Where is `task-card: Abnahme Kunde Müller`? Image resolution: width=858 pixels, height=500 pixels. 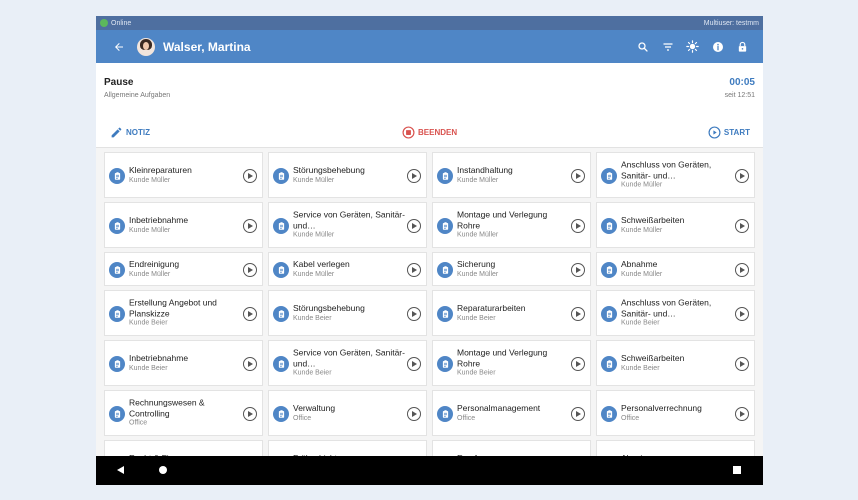 task-card: Abnahme Kunde Müller is located at coordinates (675, 269).